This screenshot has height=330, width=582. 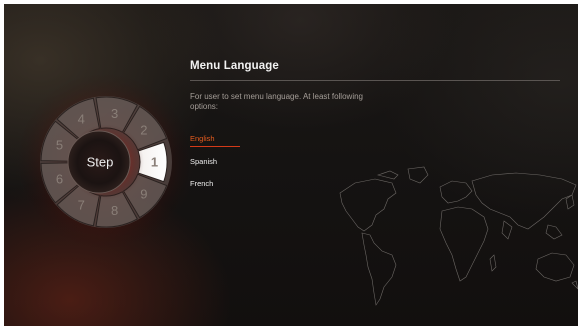 What do you see at coordinates (59, 145) in the screenshot?
I see `dial-step-label-5: 5` at bounding box center [59, 145].